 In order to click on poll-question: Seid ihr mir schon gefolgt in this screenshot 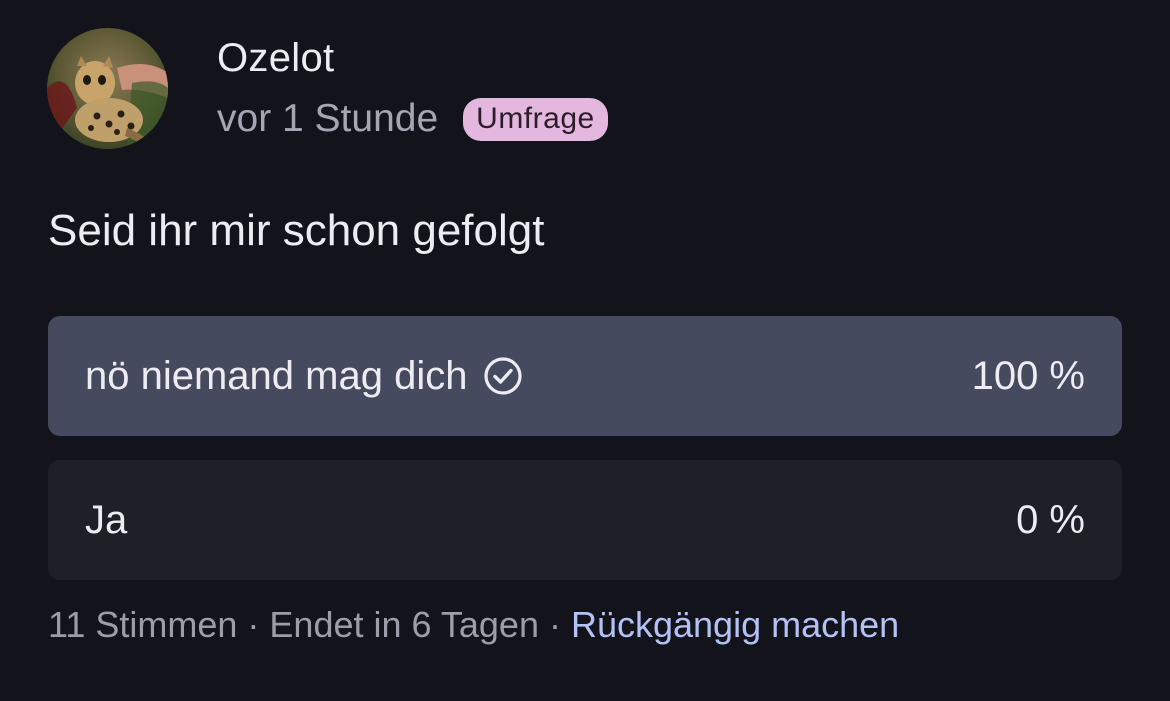, I will do `click(296, 230)`.